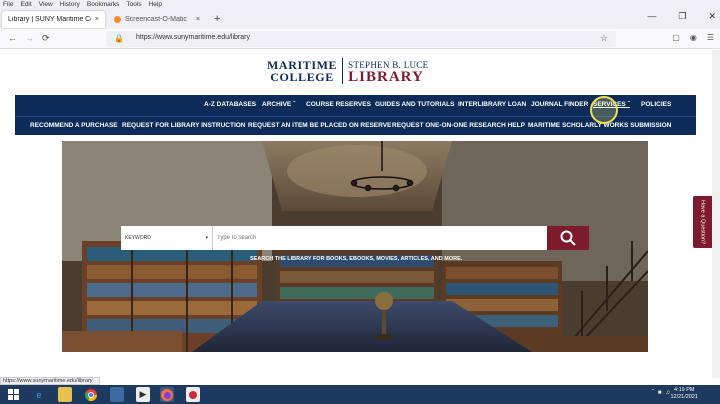  Describe the element at coordinates (360, 394) in the screenshot. I see `windows-taskbar: e ▶ ˆ ■ ♫ 4:19 PM 12/21/2021` at that location.